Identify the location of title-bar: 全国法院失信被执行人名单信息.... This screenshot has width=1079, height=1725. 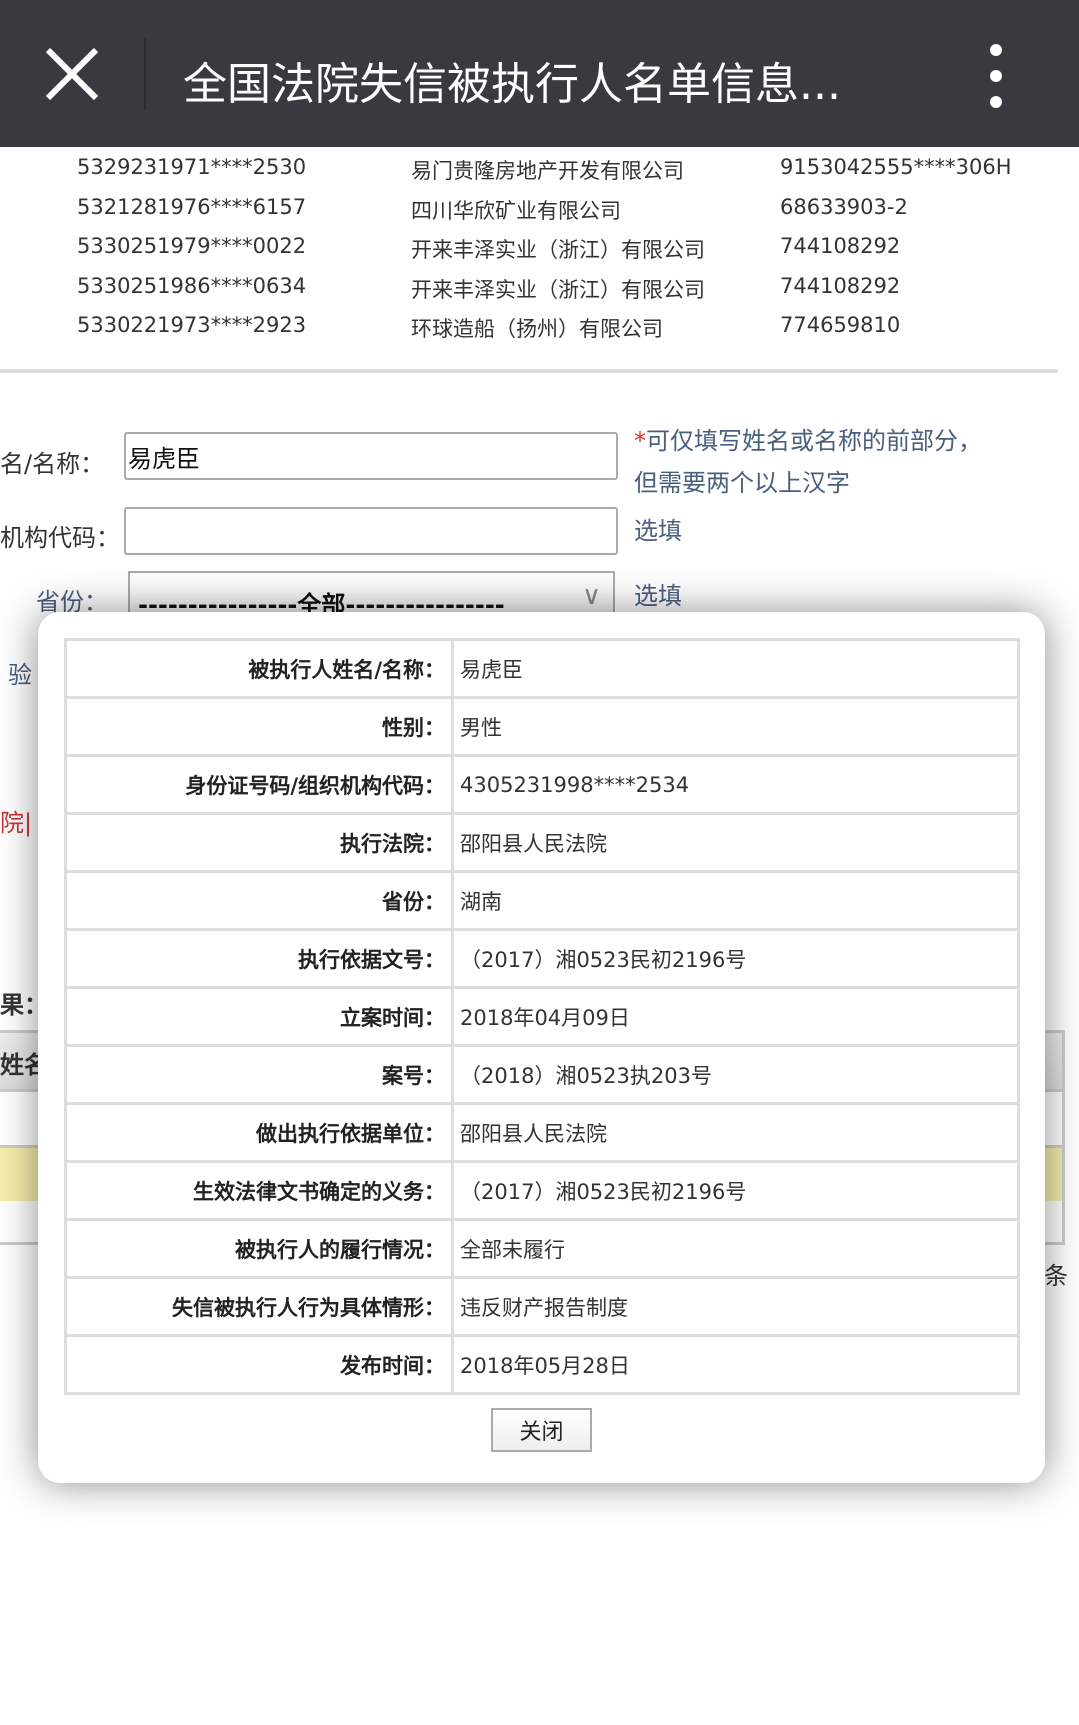
(539, 73).